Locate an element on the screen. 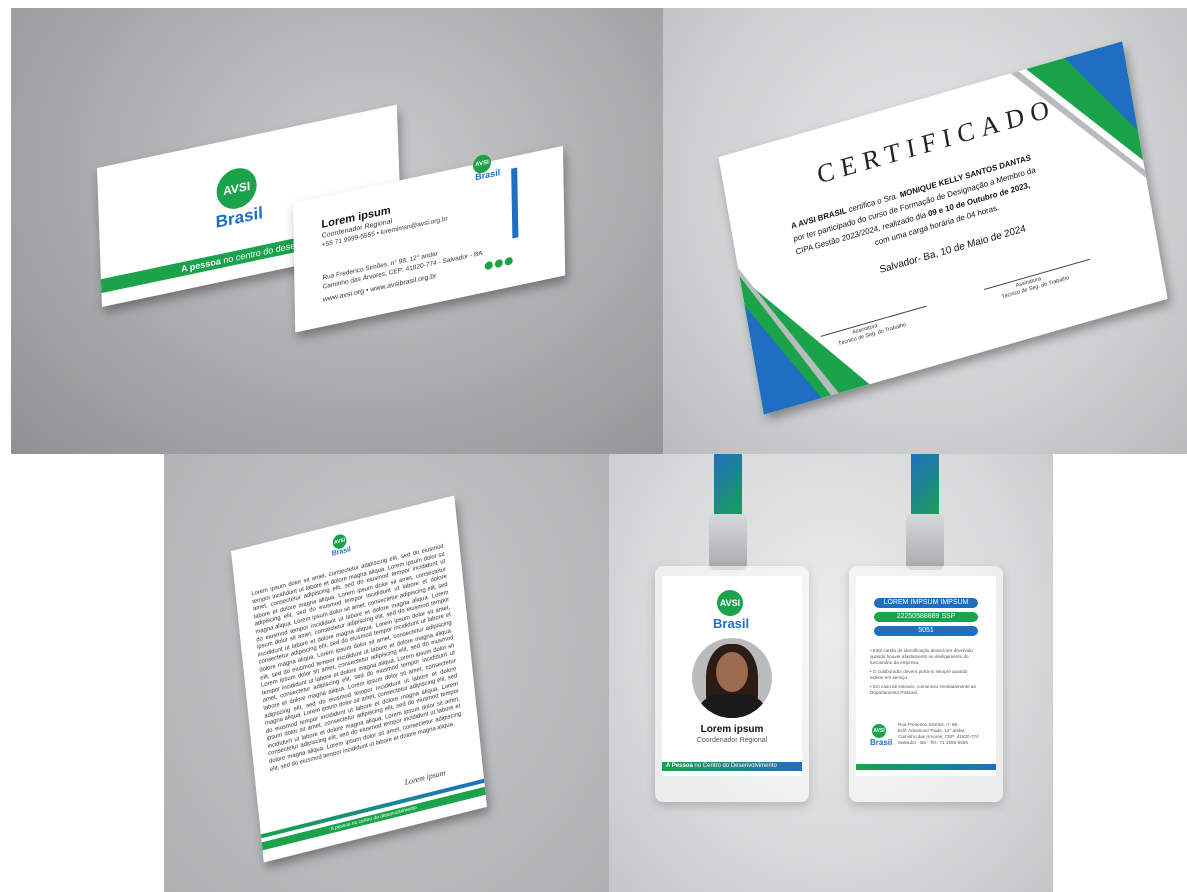  badge-back-brand: Brasil is located at coordinates (881, 742).